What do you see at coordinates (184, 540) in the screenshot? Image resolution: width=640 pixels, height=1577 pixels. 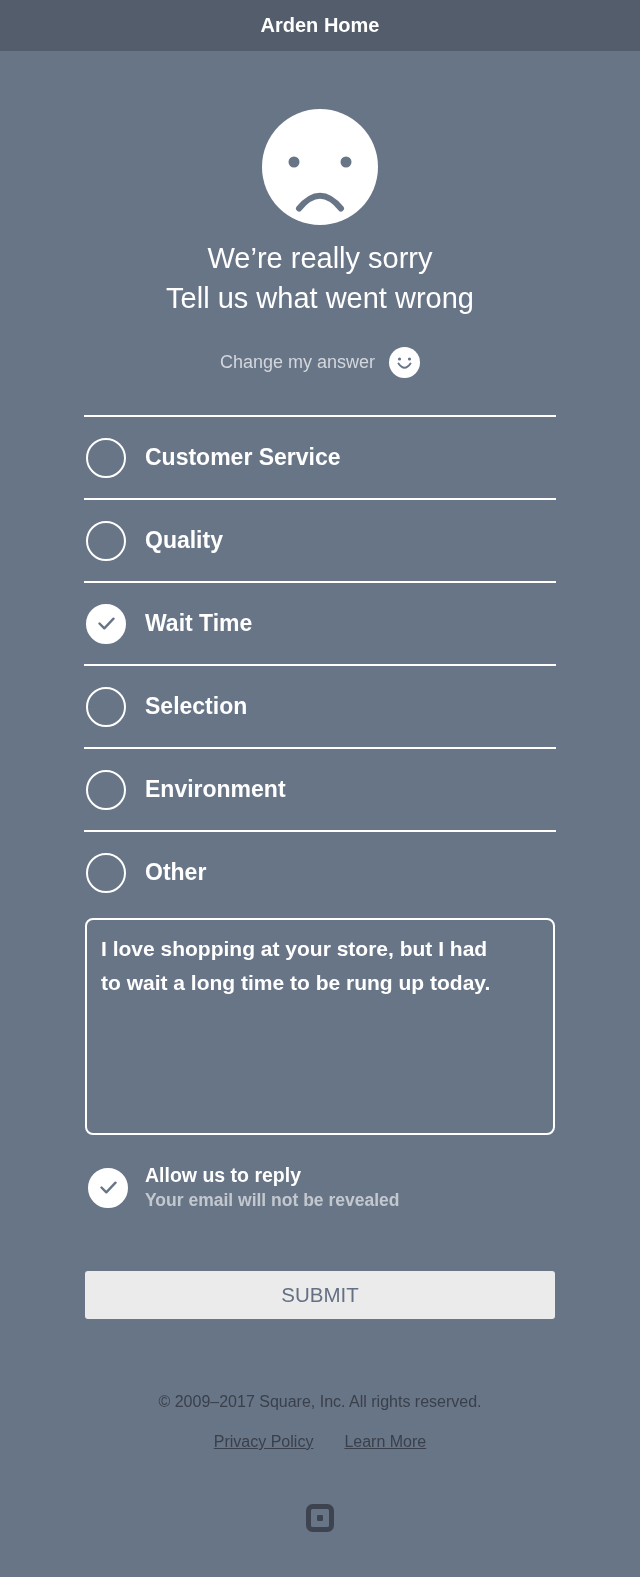 I see `reason-label: Quality` at bounding box center [184, 540].